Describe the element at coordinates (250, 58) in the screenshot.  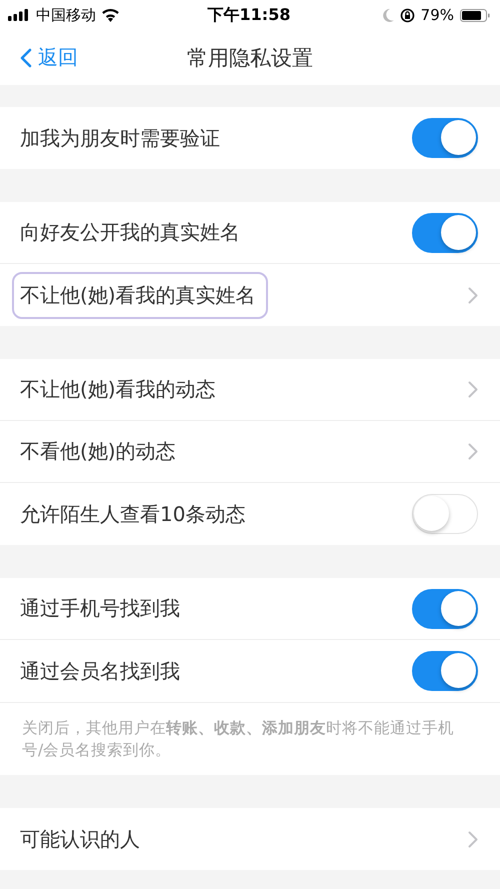
I see `page-title: 常用隐私设置` at that location.